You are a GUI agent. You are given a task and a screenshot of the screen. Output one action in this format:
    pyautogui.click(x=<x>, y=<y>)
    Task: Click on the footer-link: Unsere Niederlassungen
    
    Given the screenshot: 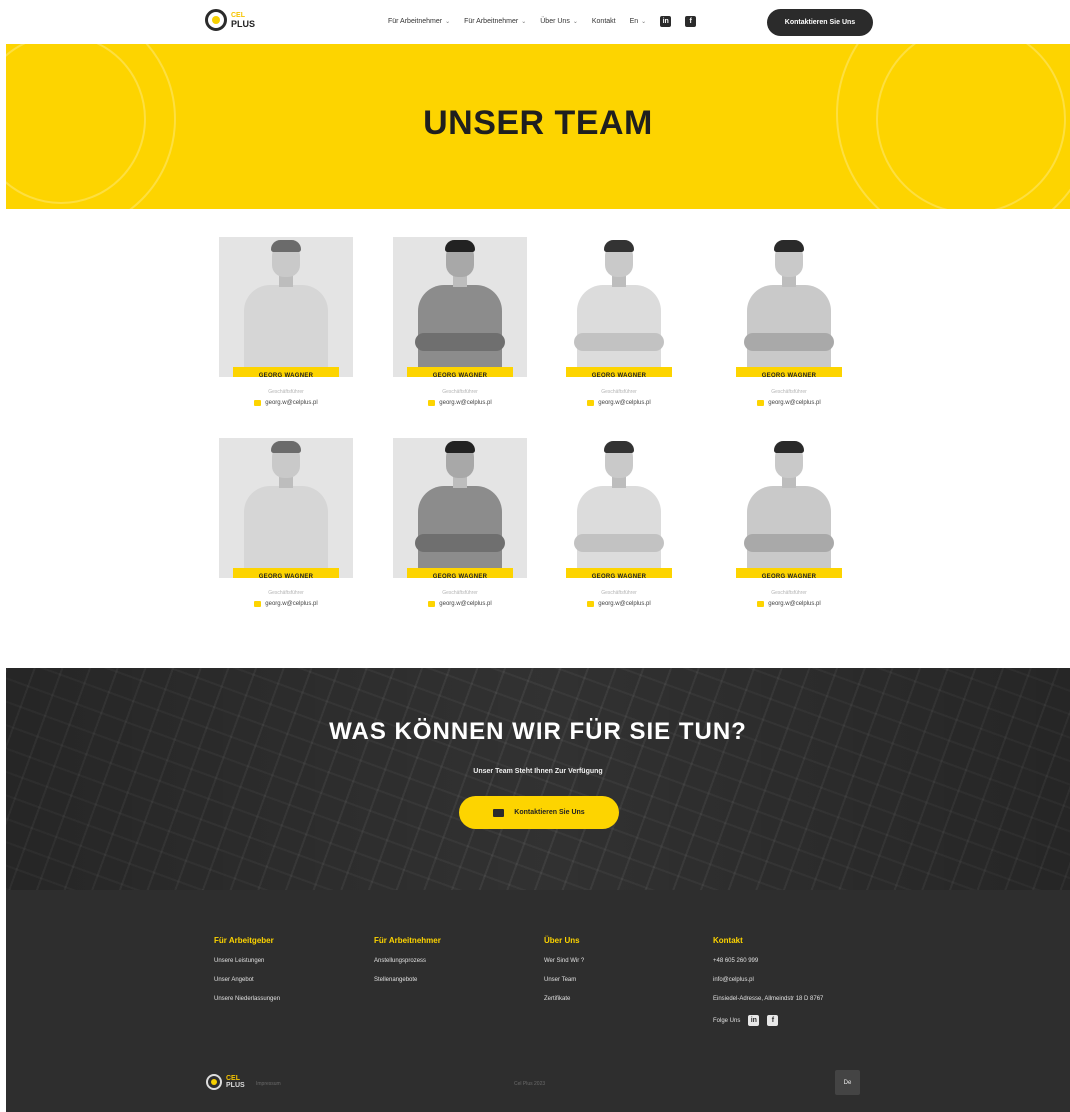 What is the action you would take?
    pyautogui.click(x=247, y=999)
    